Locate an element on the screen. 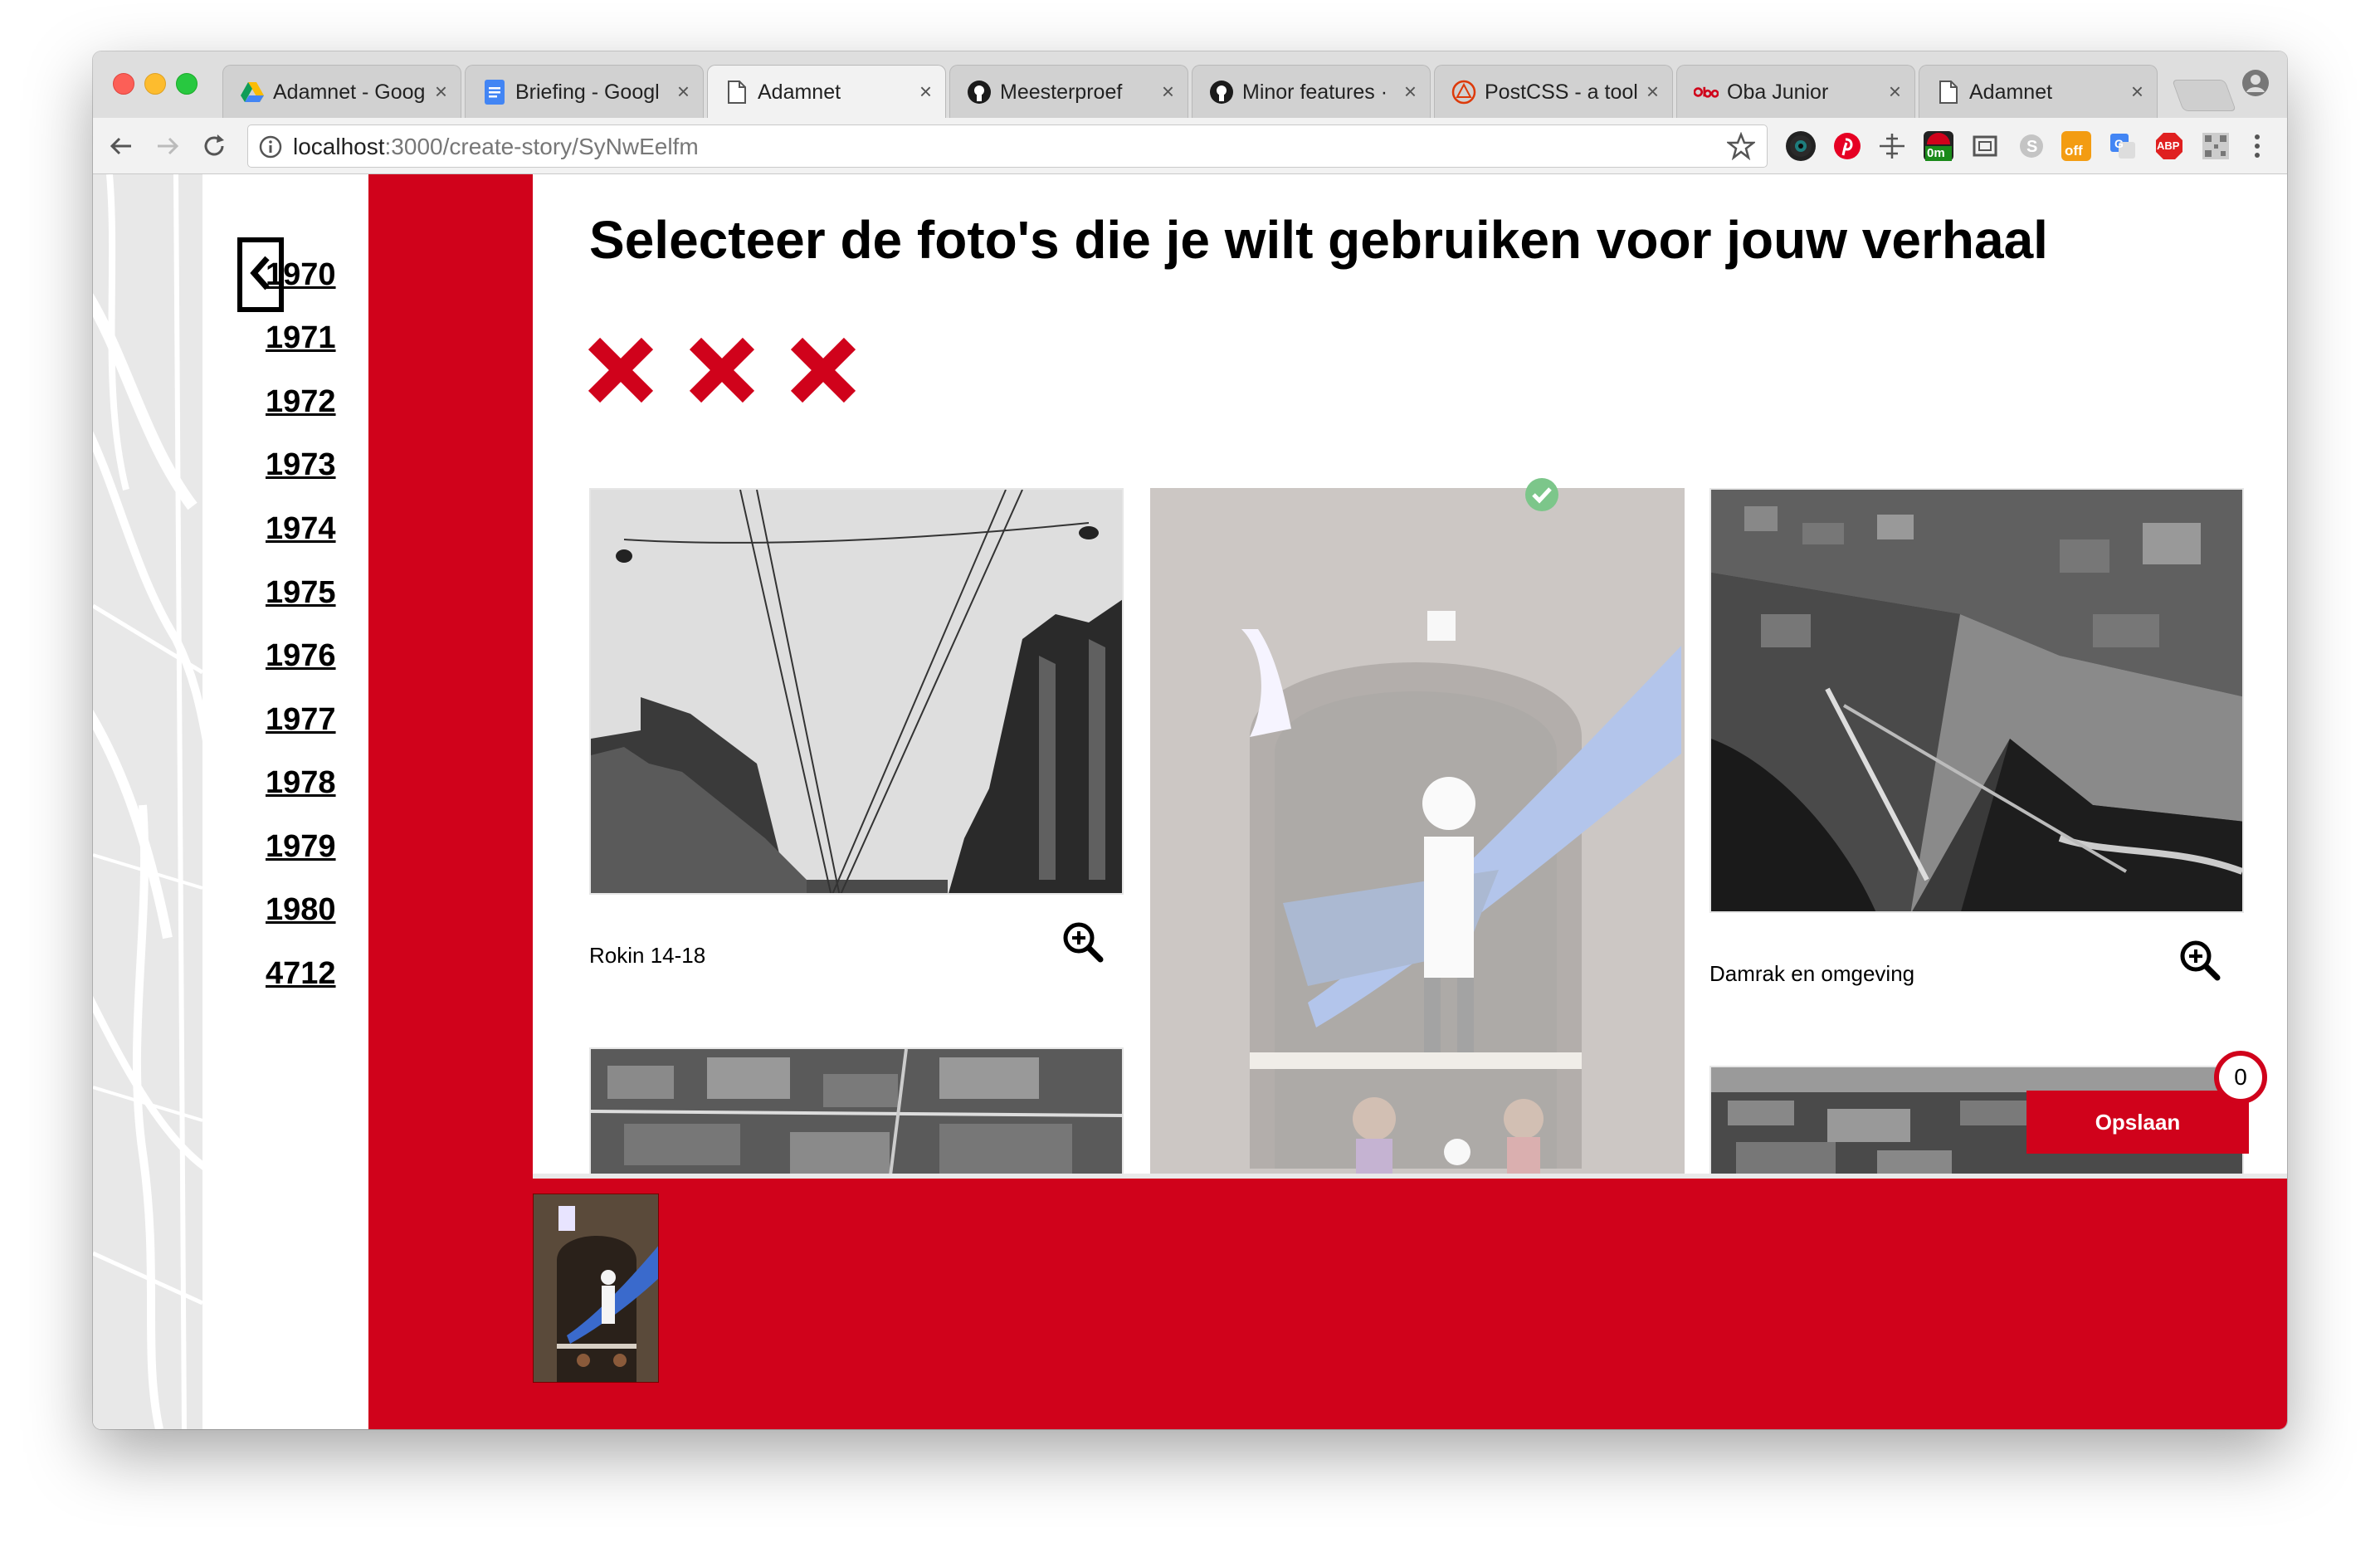  maximize-window-button is located at coordinates (187, 84).